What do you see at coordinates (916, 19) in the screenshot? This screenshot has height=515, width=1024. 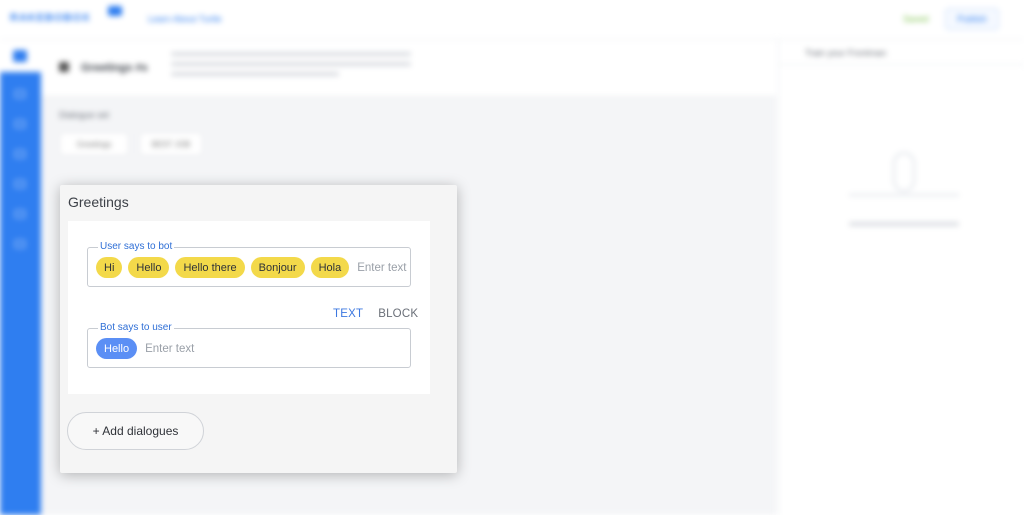 I see `saved-status: Saved` at bounding box center [916, 19].